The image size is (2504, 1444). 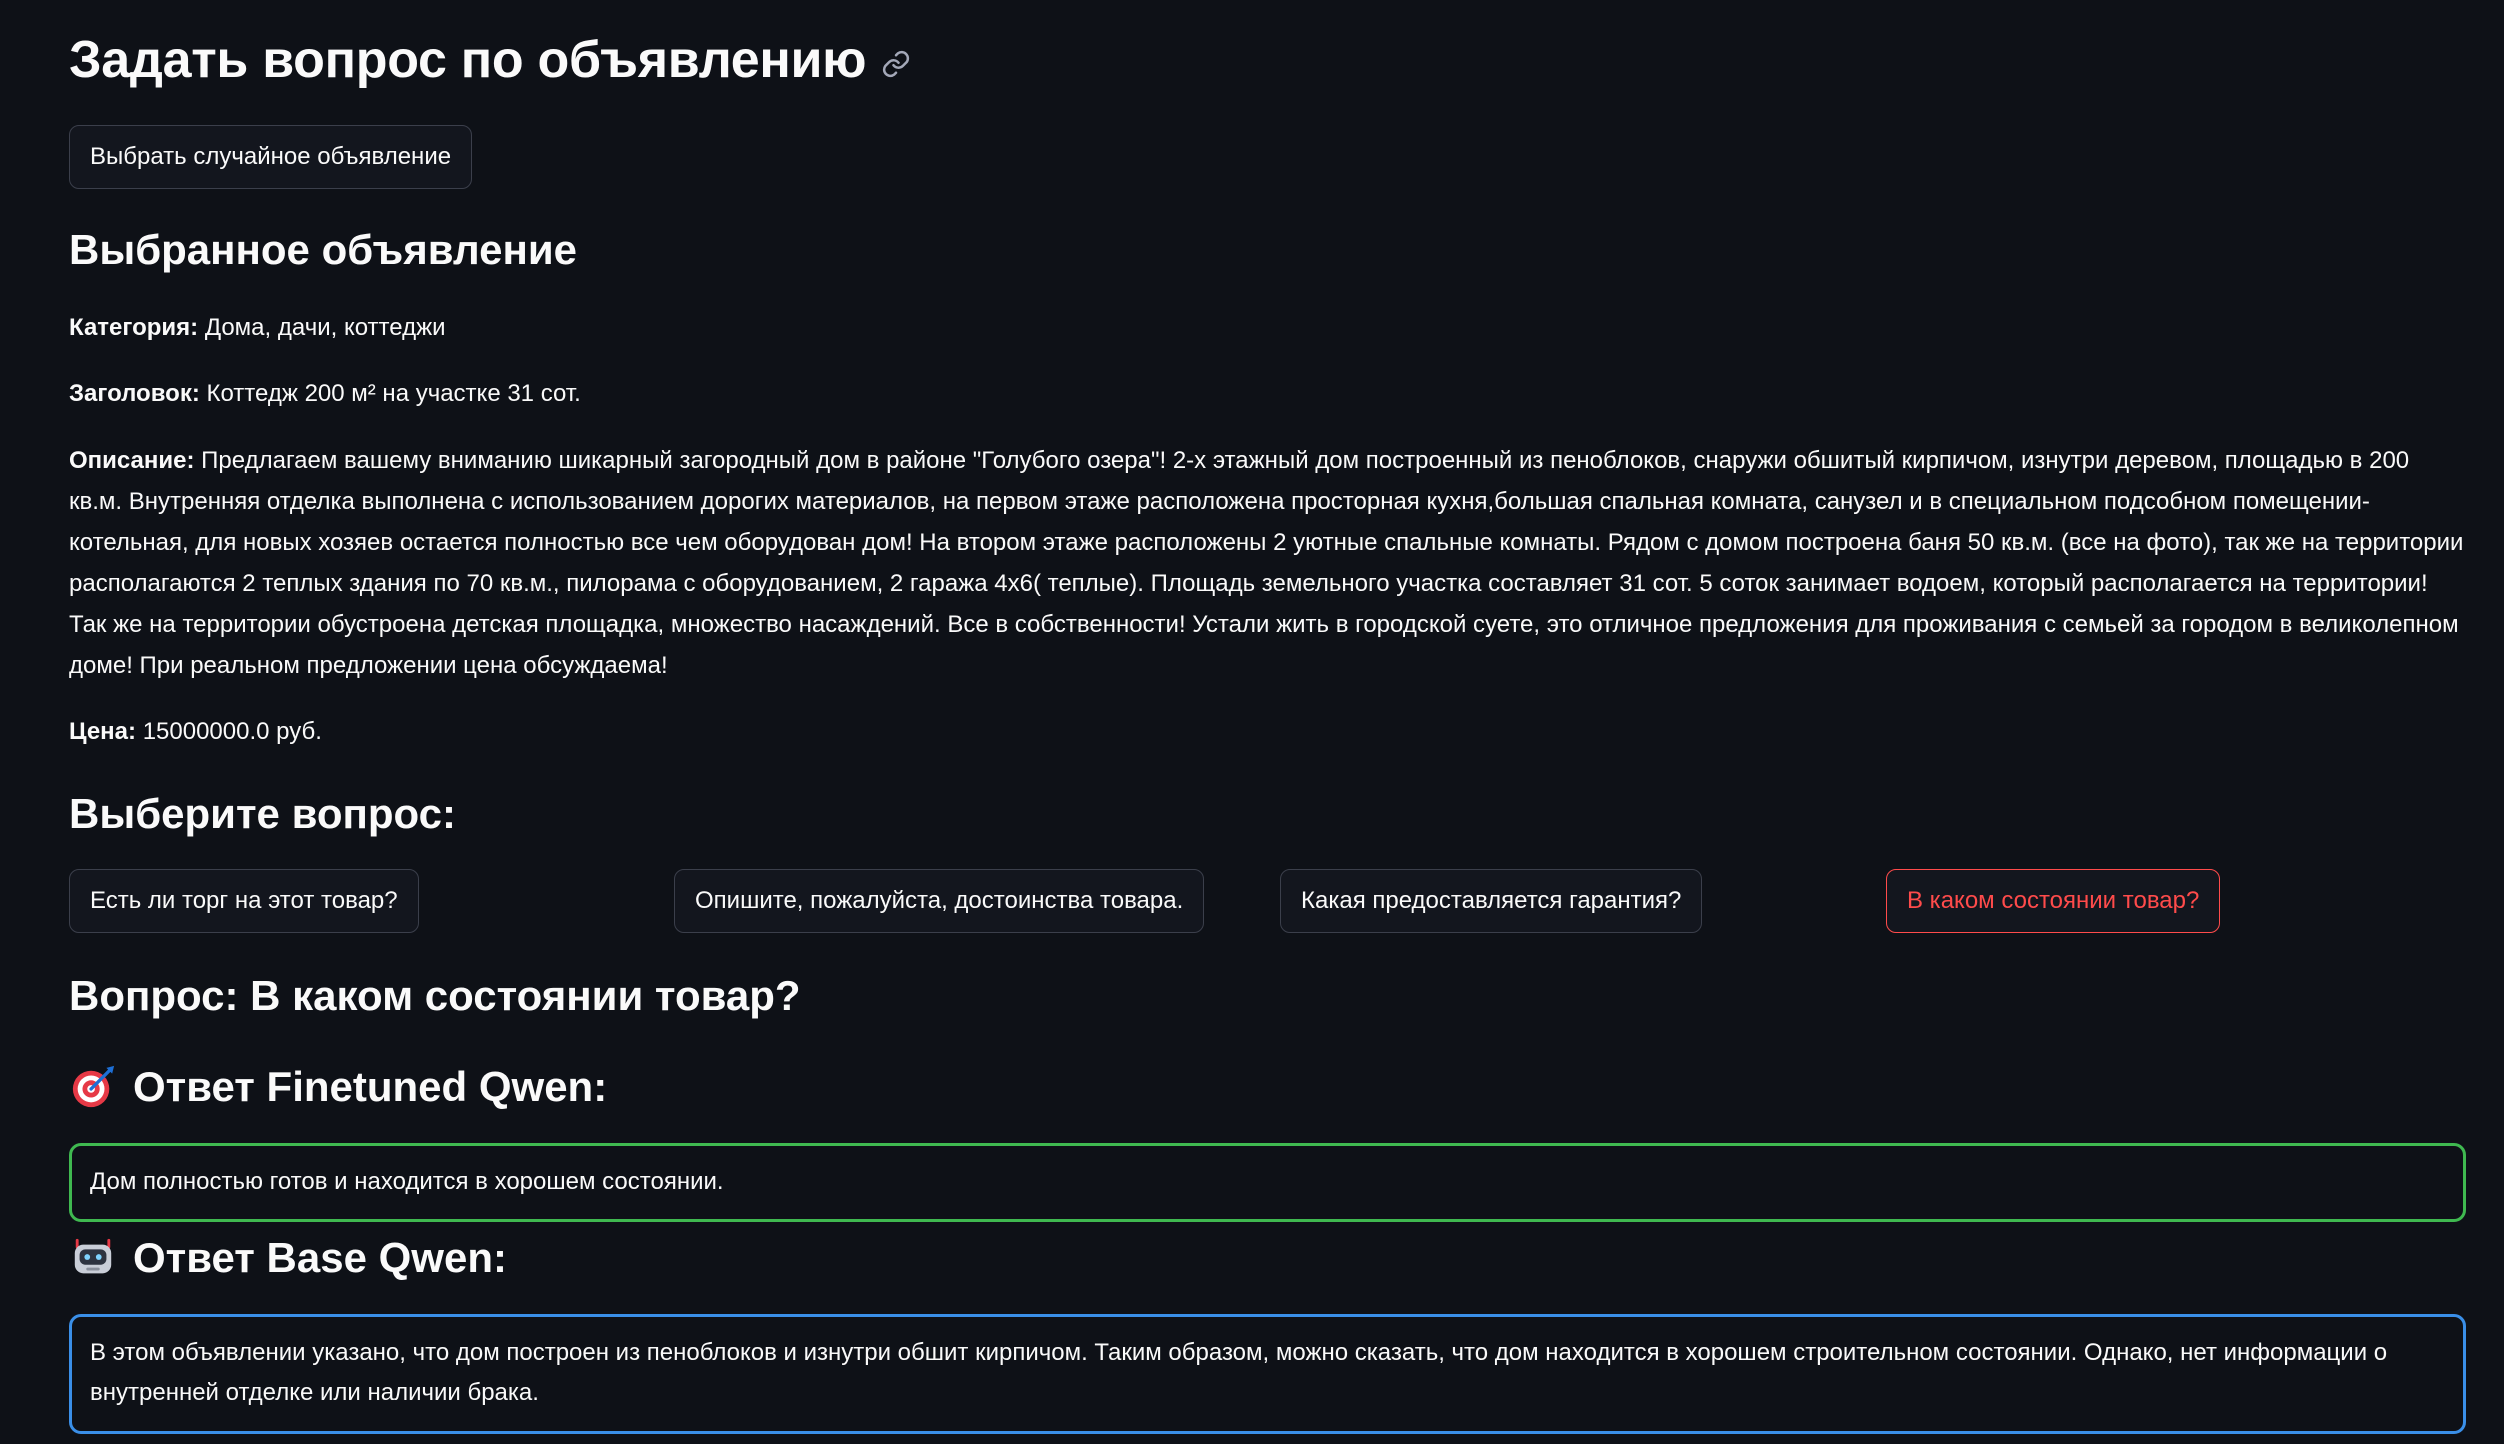 What do you see at coordinates (132, 460) in the screenshot?
I see `description-label: Описание:` at bounding box center [132, 460].